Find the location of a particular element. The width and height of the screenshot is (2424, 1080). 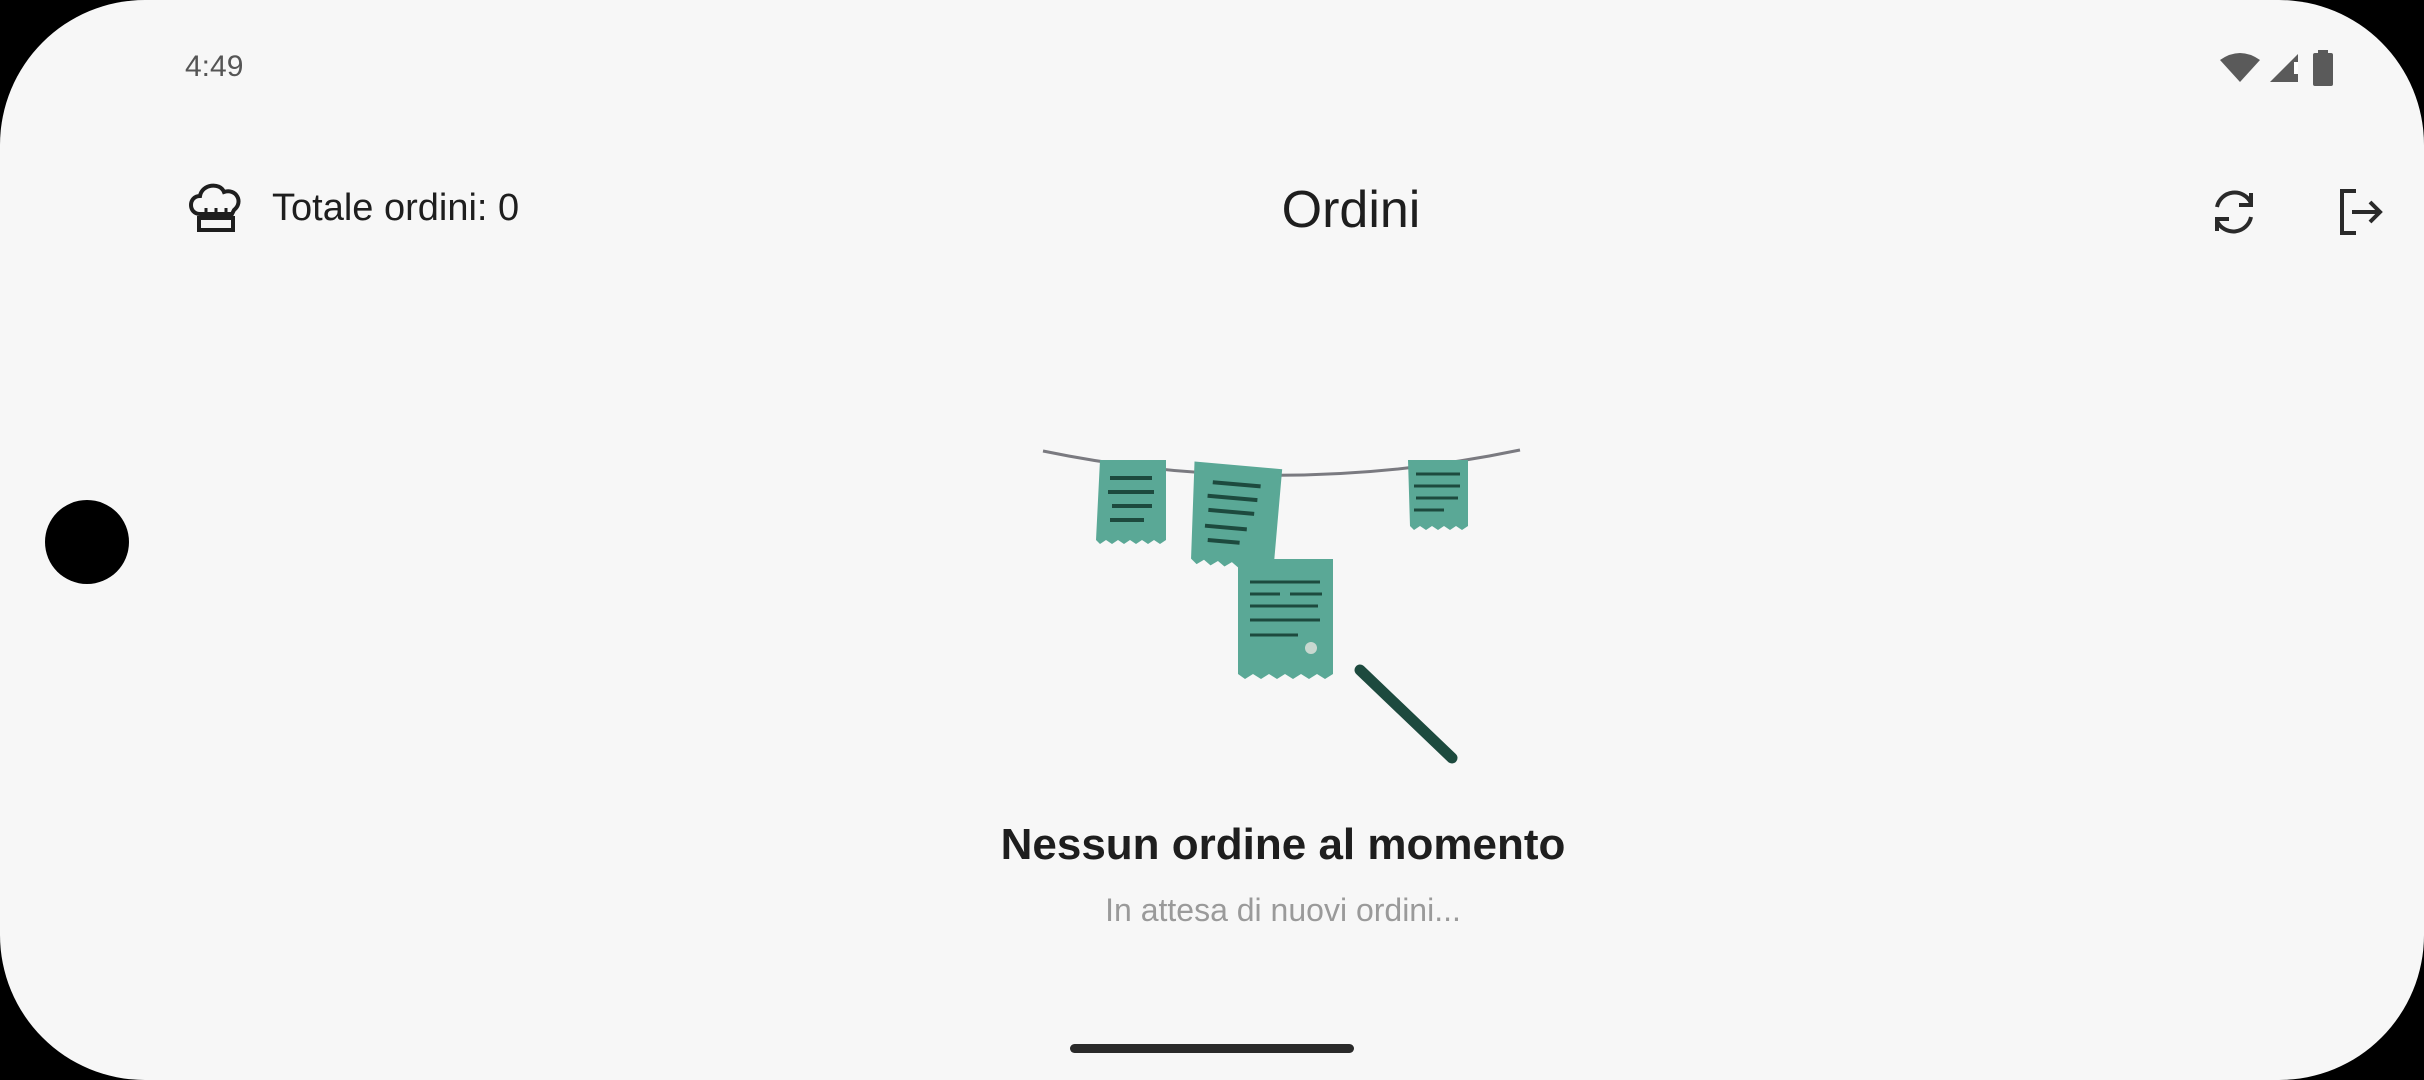

home-gesture-bar is located at coordinates (1212, 1048).